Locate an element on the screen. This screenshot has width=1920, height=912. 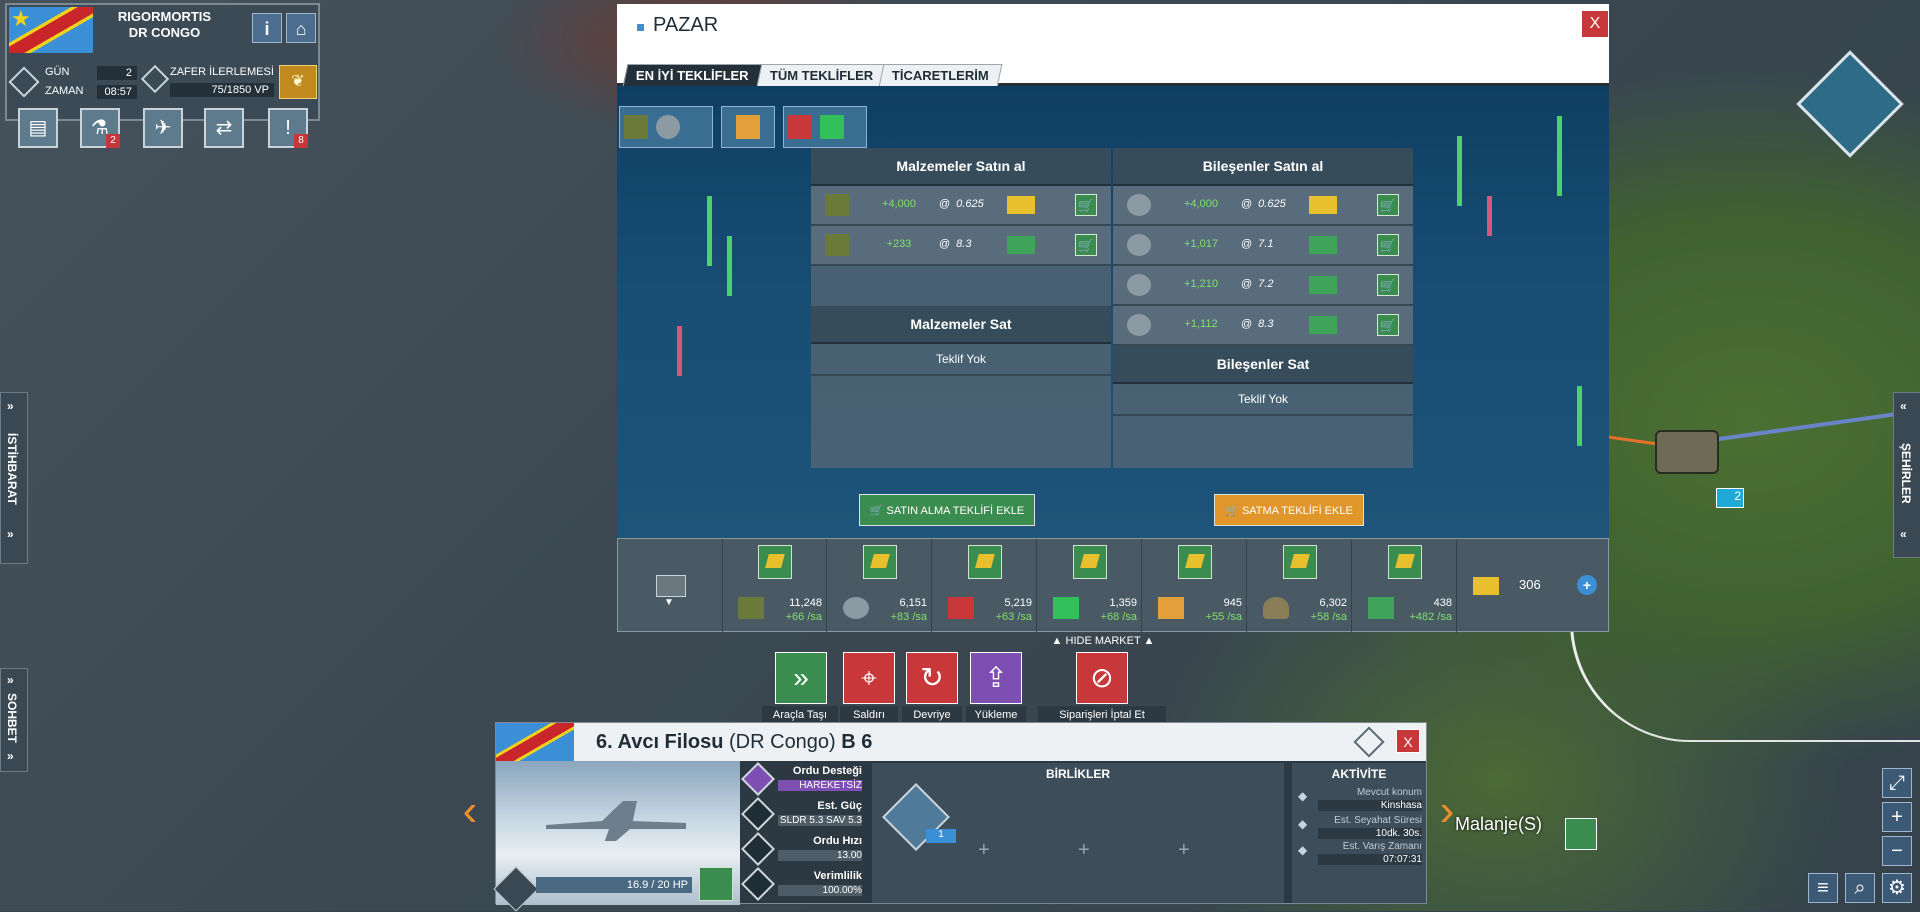
troops-header: BİRLİKLER is located at coordinates (1078, 774).